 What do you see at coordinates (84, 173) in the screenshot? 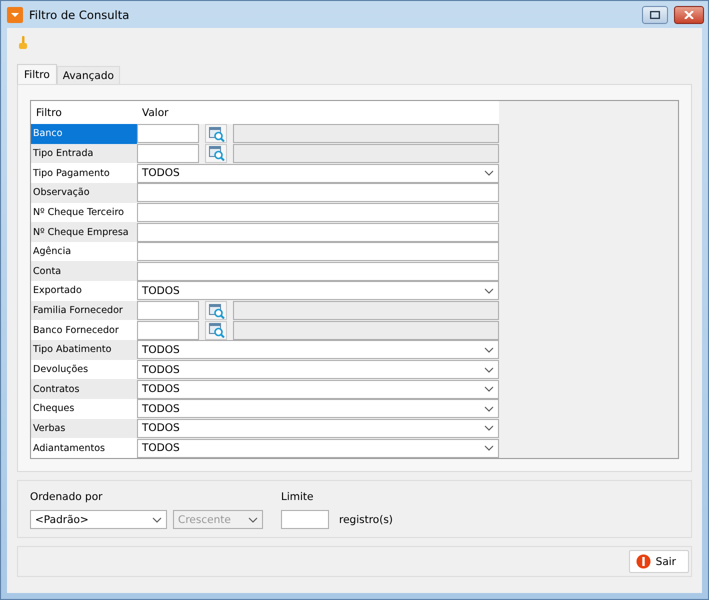
I see `filter-label: Tipo Pagamento` at bounding box center [84, 173].